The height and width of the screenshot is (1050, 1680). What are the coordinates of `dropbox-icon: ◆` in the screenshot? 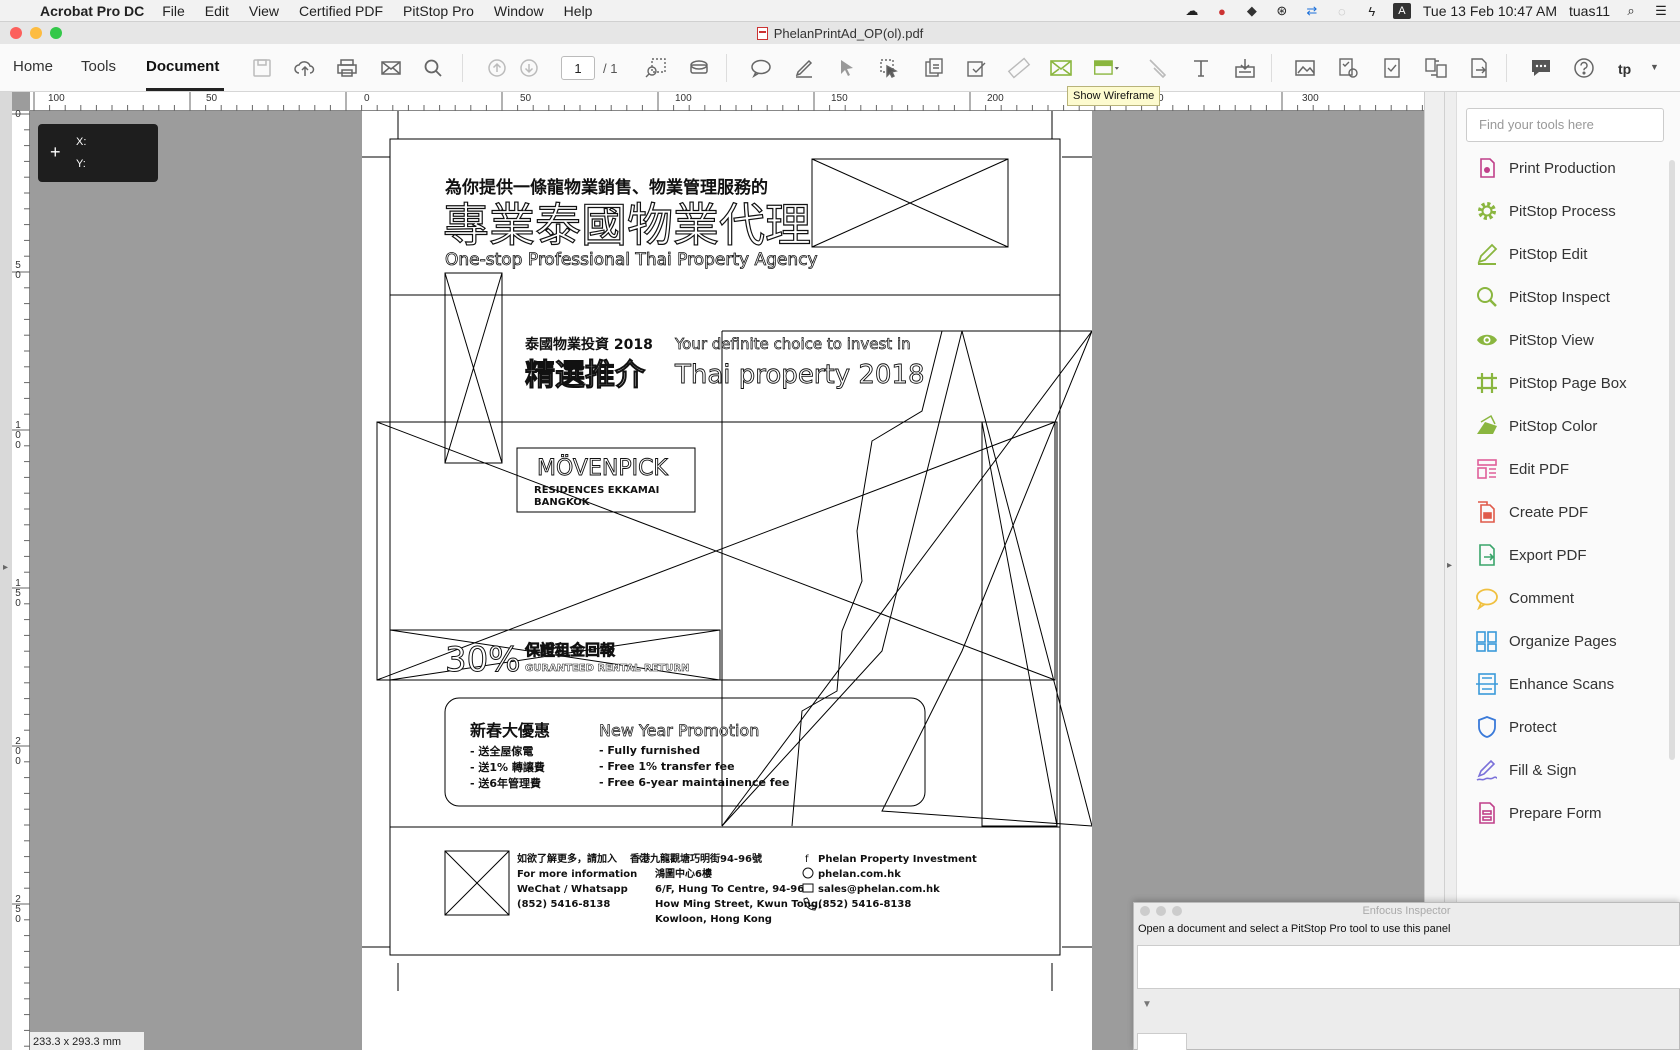 It's located at (1252, 11).